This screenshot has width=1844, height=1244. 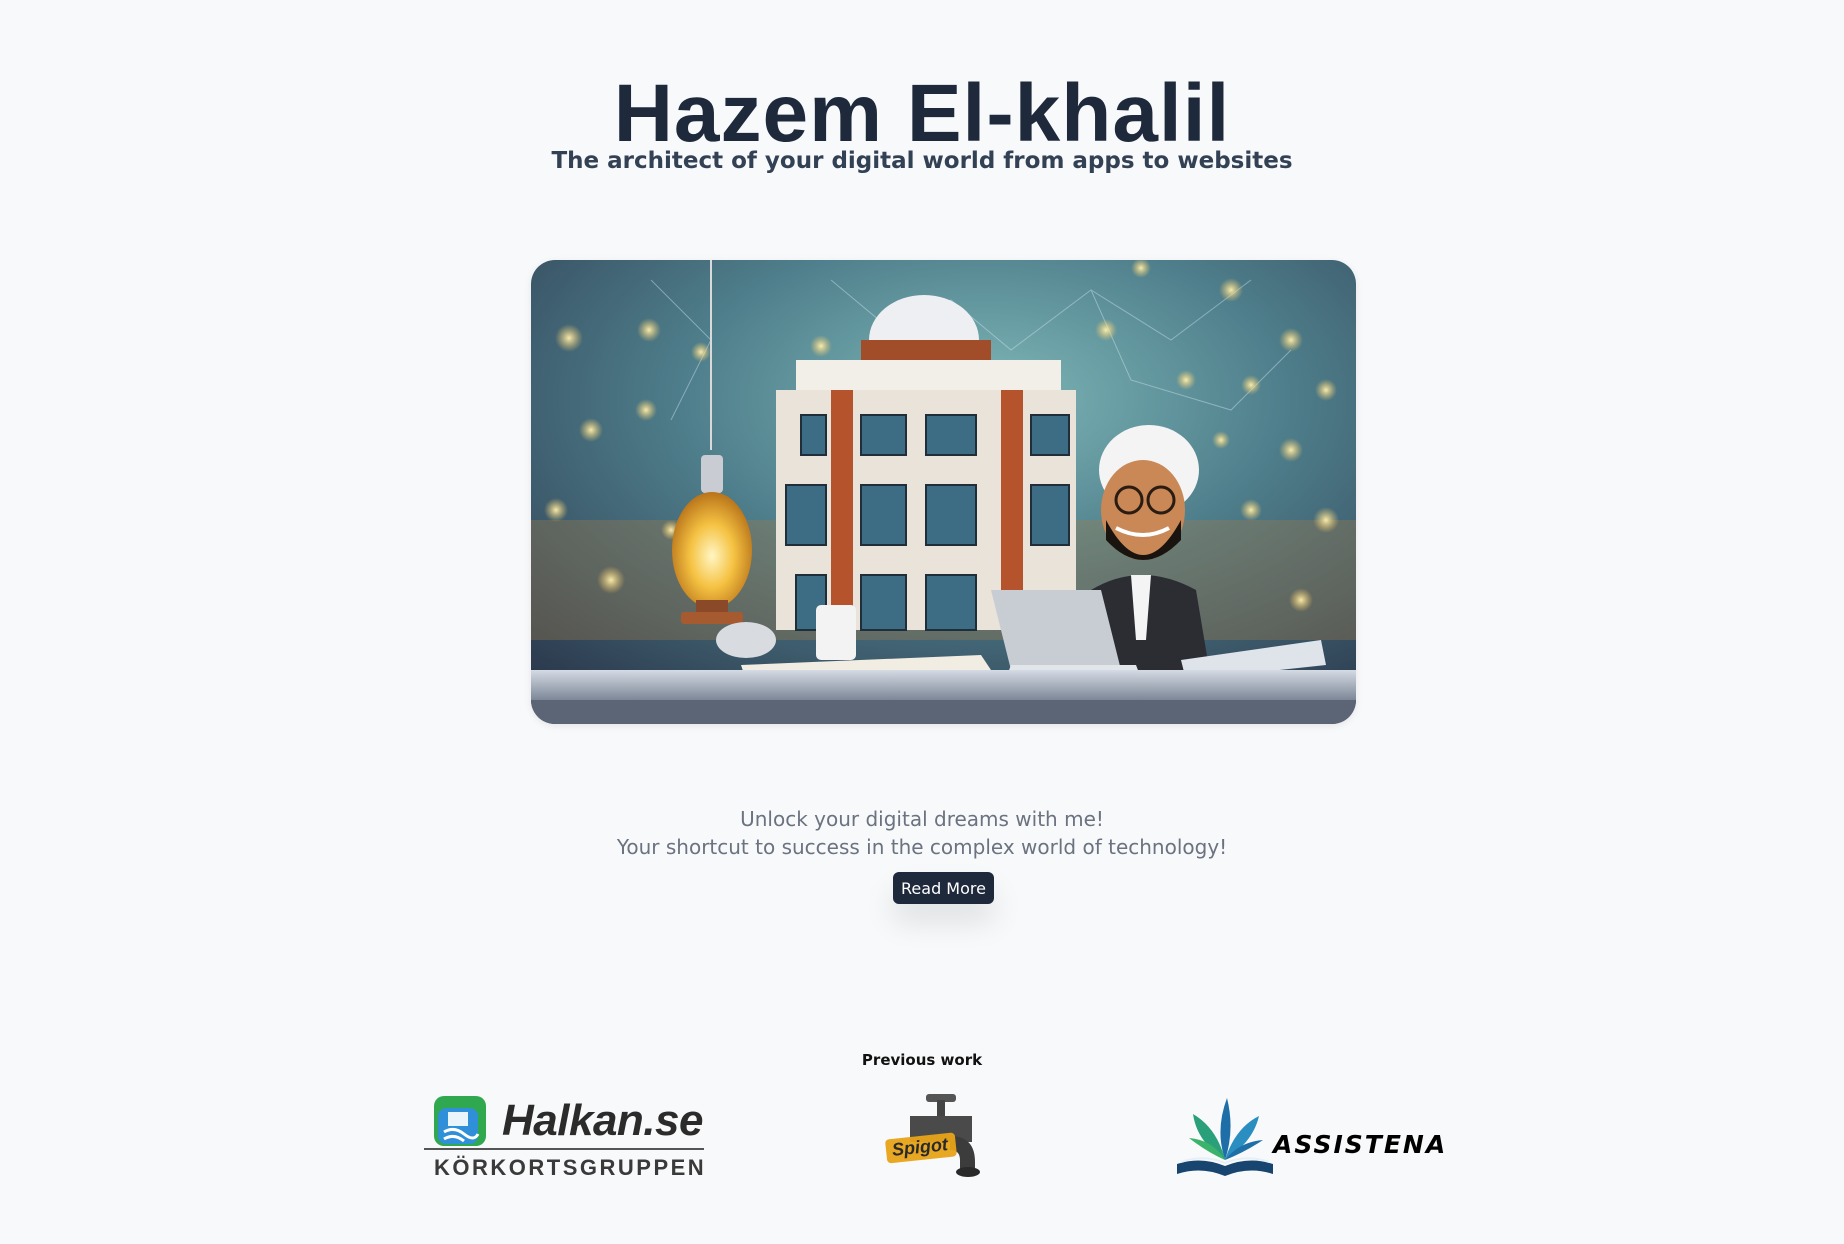 What do you see at coordinates (1360, 1144) in the screenshot?
I see `assistena-name: ASSISTENA` at bounding box center [1360, 1144].